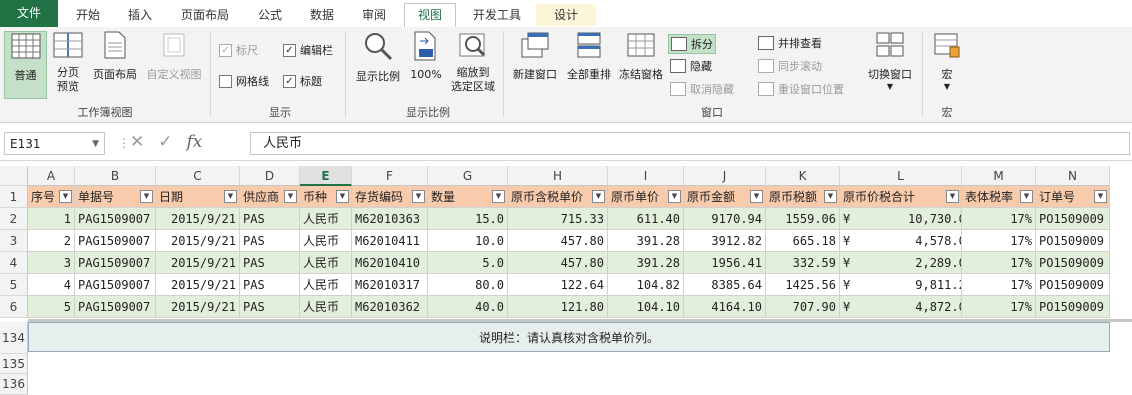 The width and height of the screenshot is (1132, 395). Describe the element at coordinates (14, 241) in the screenshot. I see `row-header: 3` at that location.